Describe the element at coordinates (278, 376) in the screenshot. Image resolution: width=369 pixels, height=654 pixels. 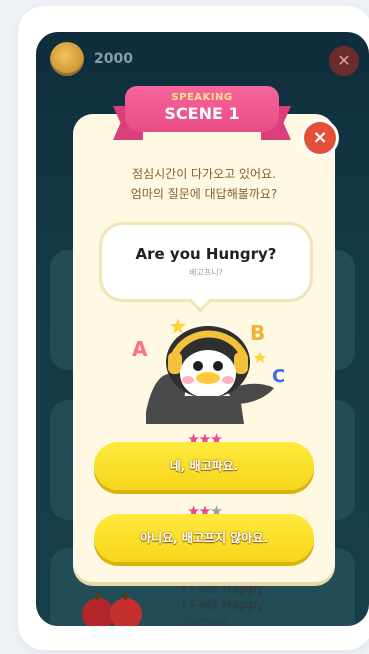
I see `svg-text: C` at that location.